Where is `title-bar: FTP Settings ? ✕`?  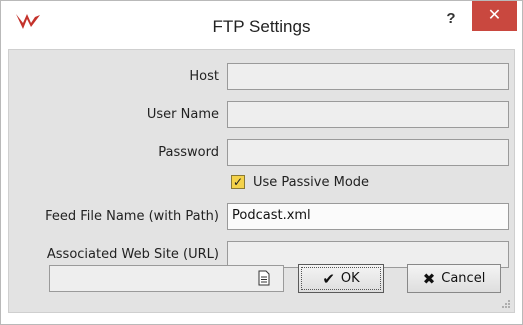 title-bar: FTP Settings ? ✕ is located at coordinates (261, 25).